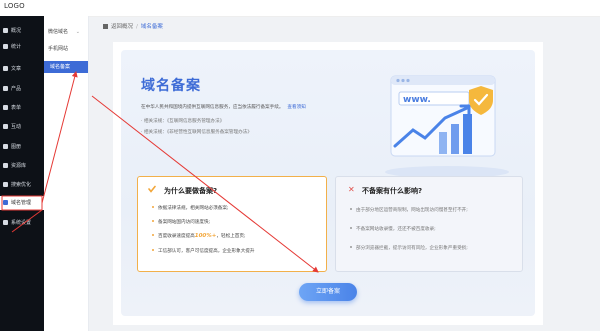 This screenshot has width=600, height=331. Describe the element at coordinates (22, 69) in the screenshot. I see `sidebar-item-articles: 文章` at that location.